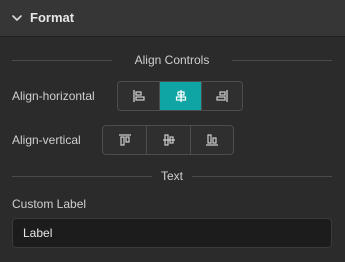 The height and width of the screenshot is (262, 345). What do you see at coordinates (49, 204) in the screenshot?
I see `custom-label-field-label: Custom Label` at bounding box center [49, 204].